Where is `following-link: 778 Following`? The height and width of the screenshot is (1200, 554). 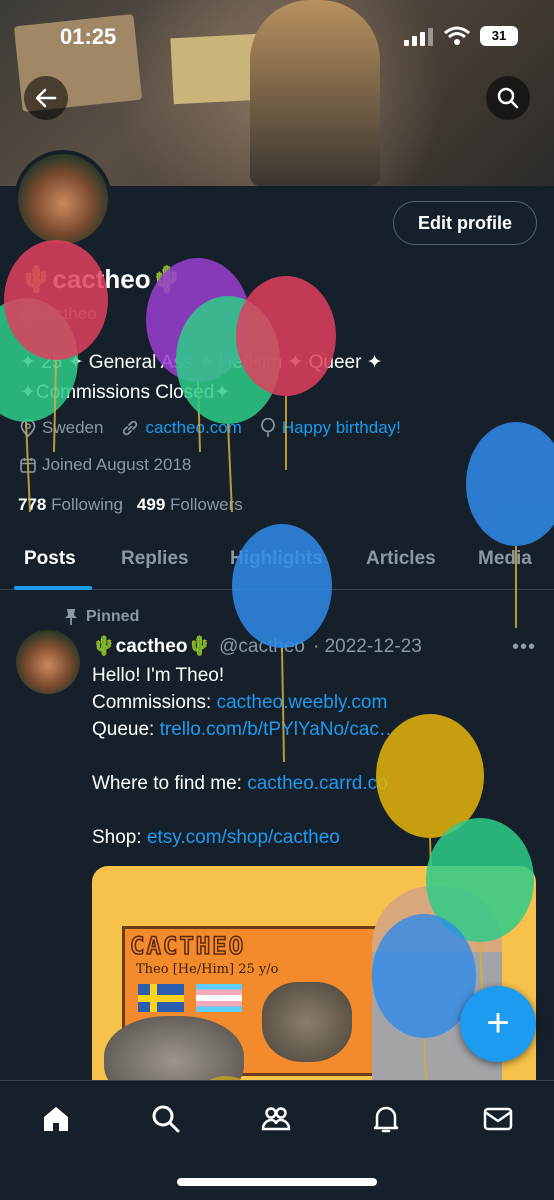 following-link: 778 Following is located at coordinates (70, 505).